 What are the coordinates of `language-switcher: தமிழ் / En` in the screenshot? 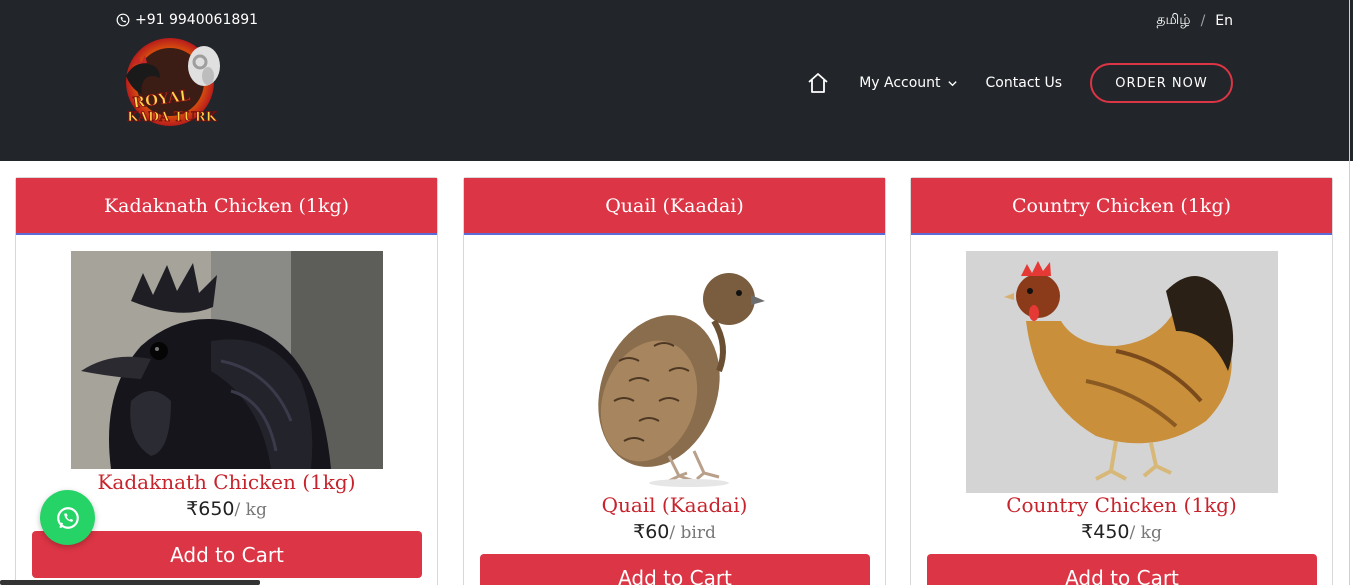 It's located at (1194, 21).